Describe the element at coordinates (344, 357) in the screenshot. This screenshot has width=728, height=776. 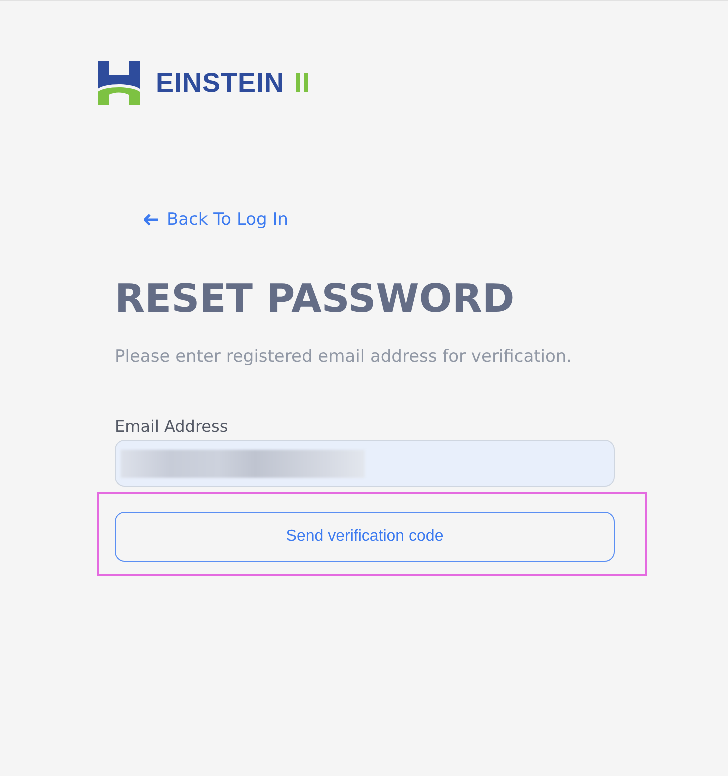
I see `instruction-text: Please enter registered email address for verification.` at that location.